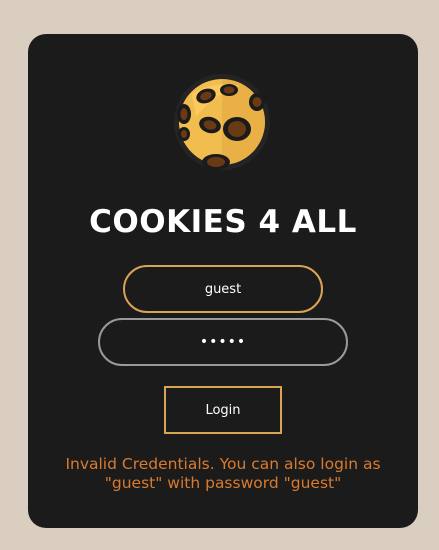 The width and height of the screenshot is (439, 550). I want to click on password-field, so click(223, 342).